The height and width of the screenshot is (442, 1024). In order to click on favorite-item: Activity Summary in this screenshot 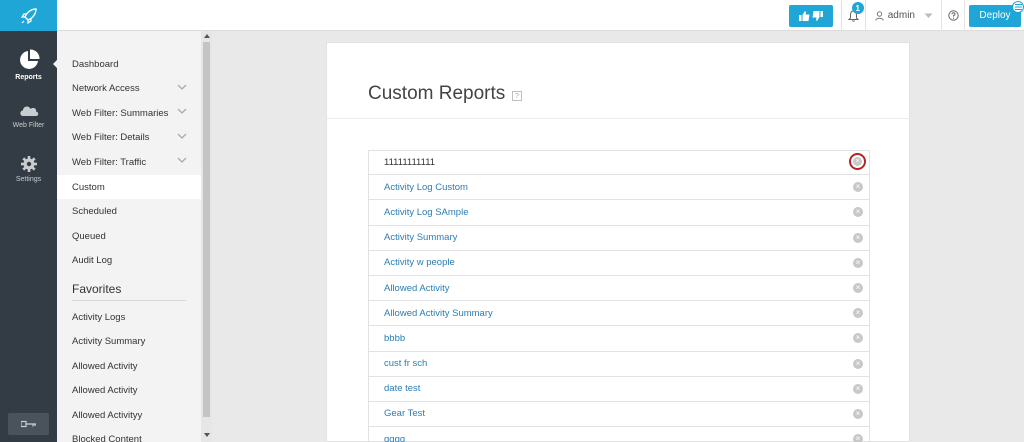, I will do `click(129, 342)`.